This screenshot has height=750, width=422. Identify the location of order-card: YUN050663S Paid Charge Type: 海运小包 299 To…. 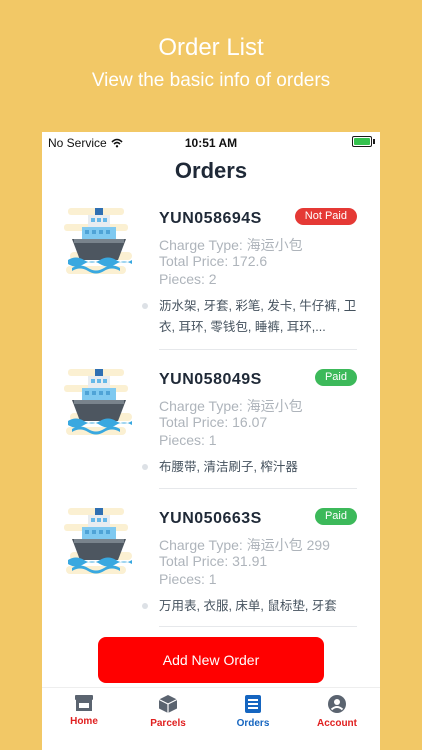
(211, 572).